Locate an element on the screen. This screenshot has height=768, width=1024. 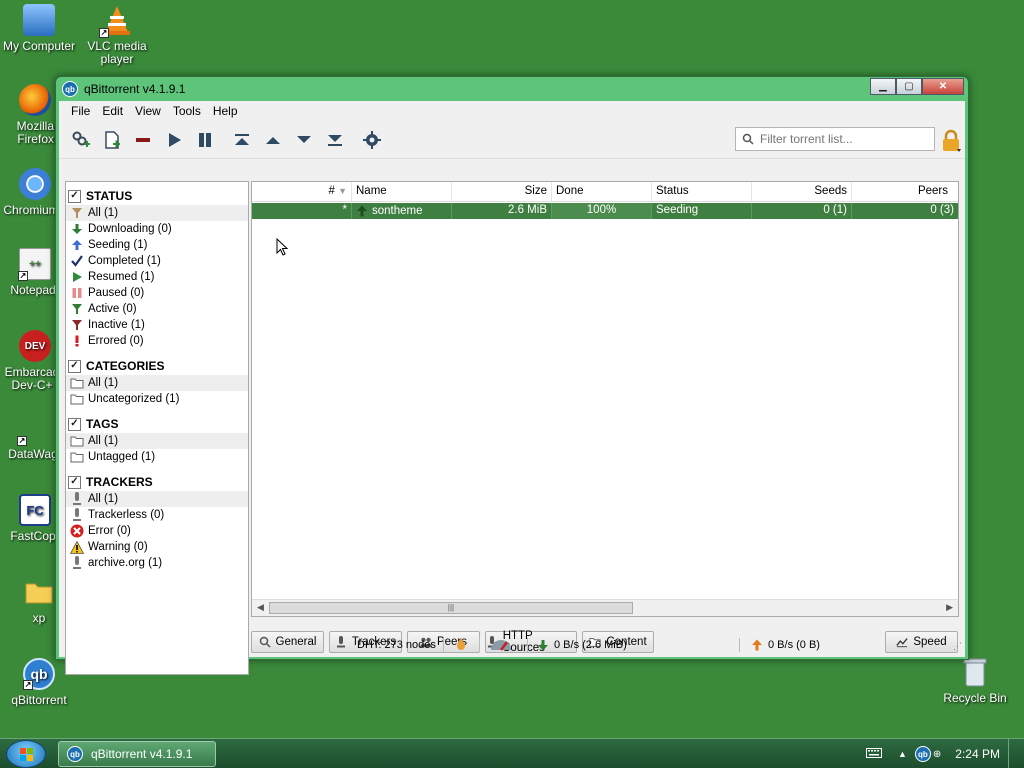
taskbar: qb qBittorrent v4.1.9.1 ▲ qb ⊕ 2:24 PM is located at coordinates (512, 753).